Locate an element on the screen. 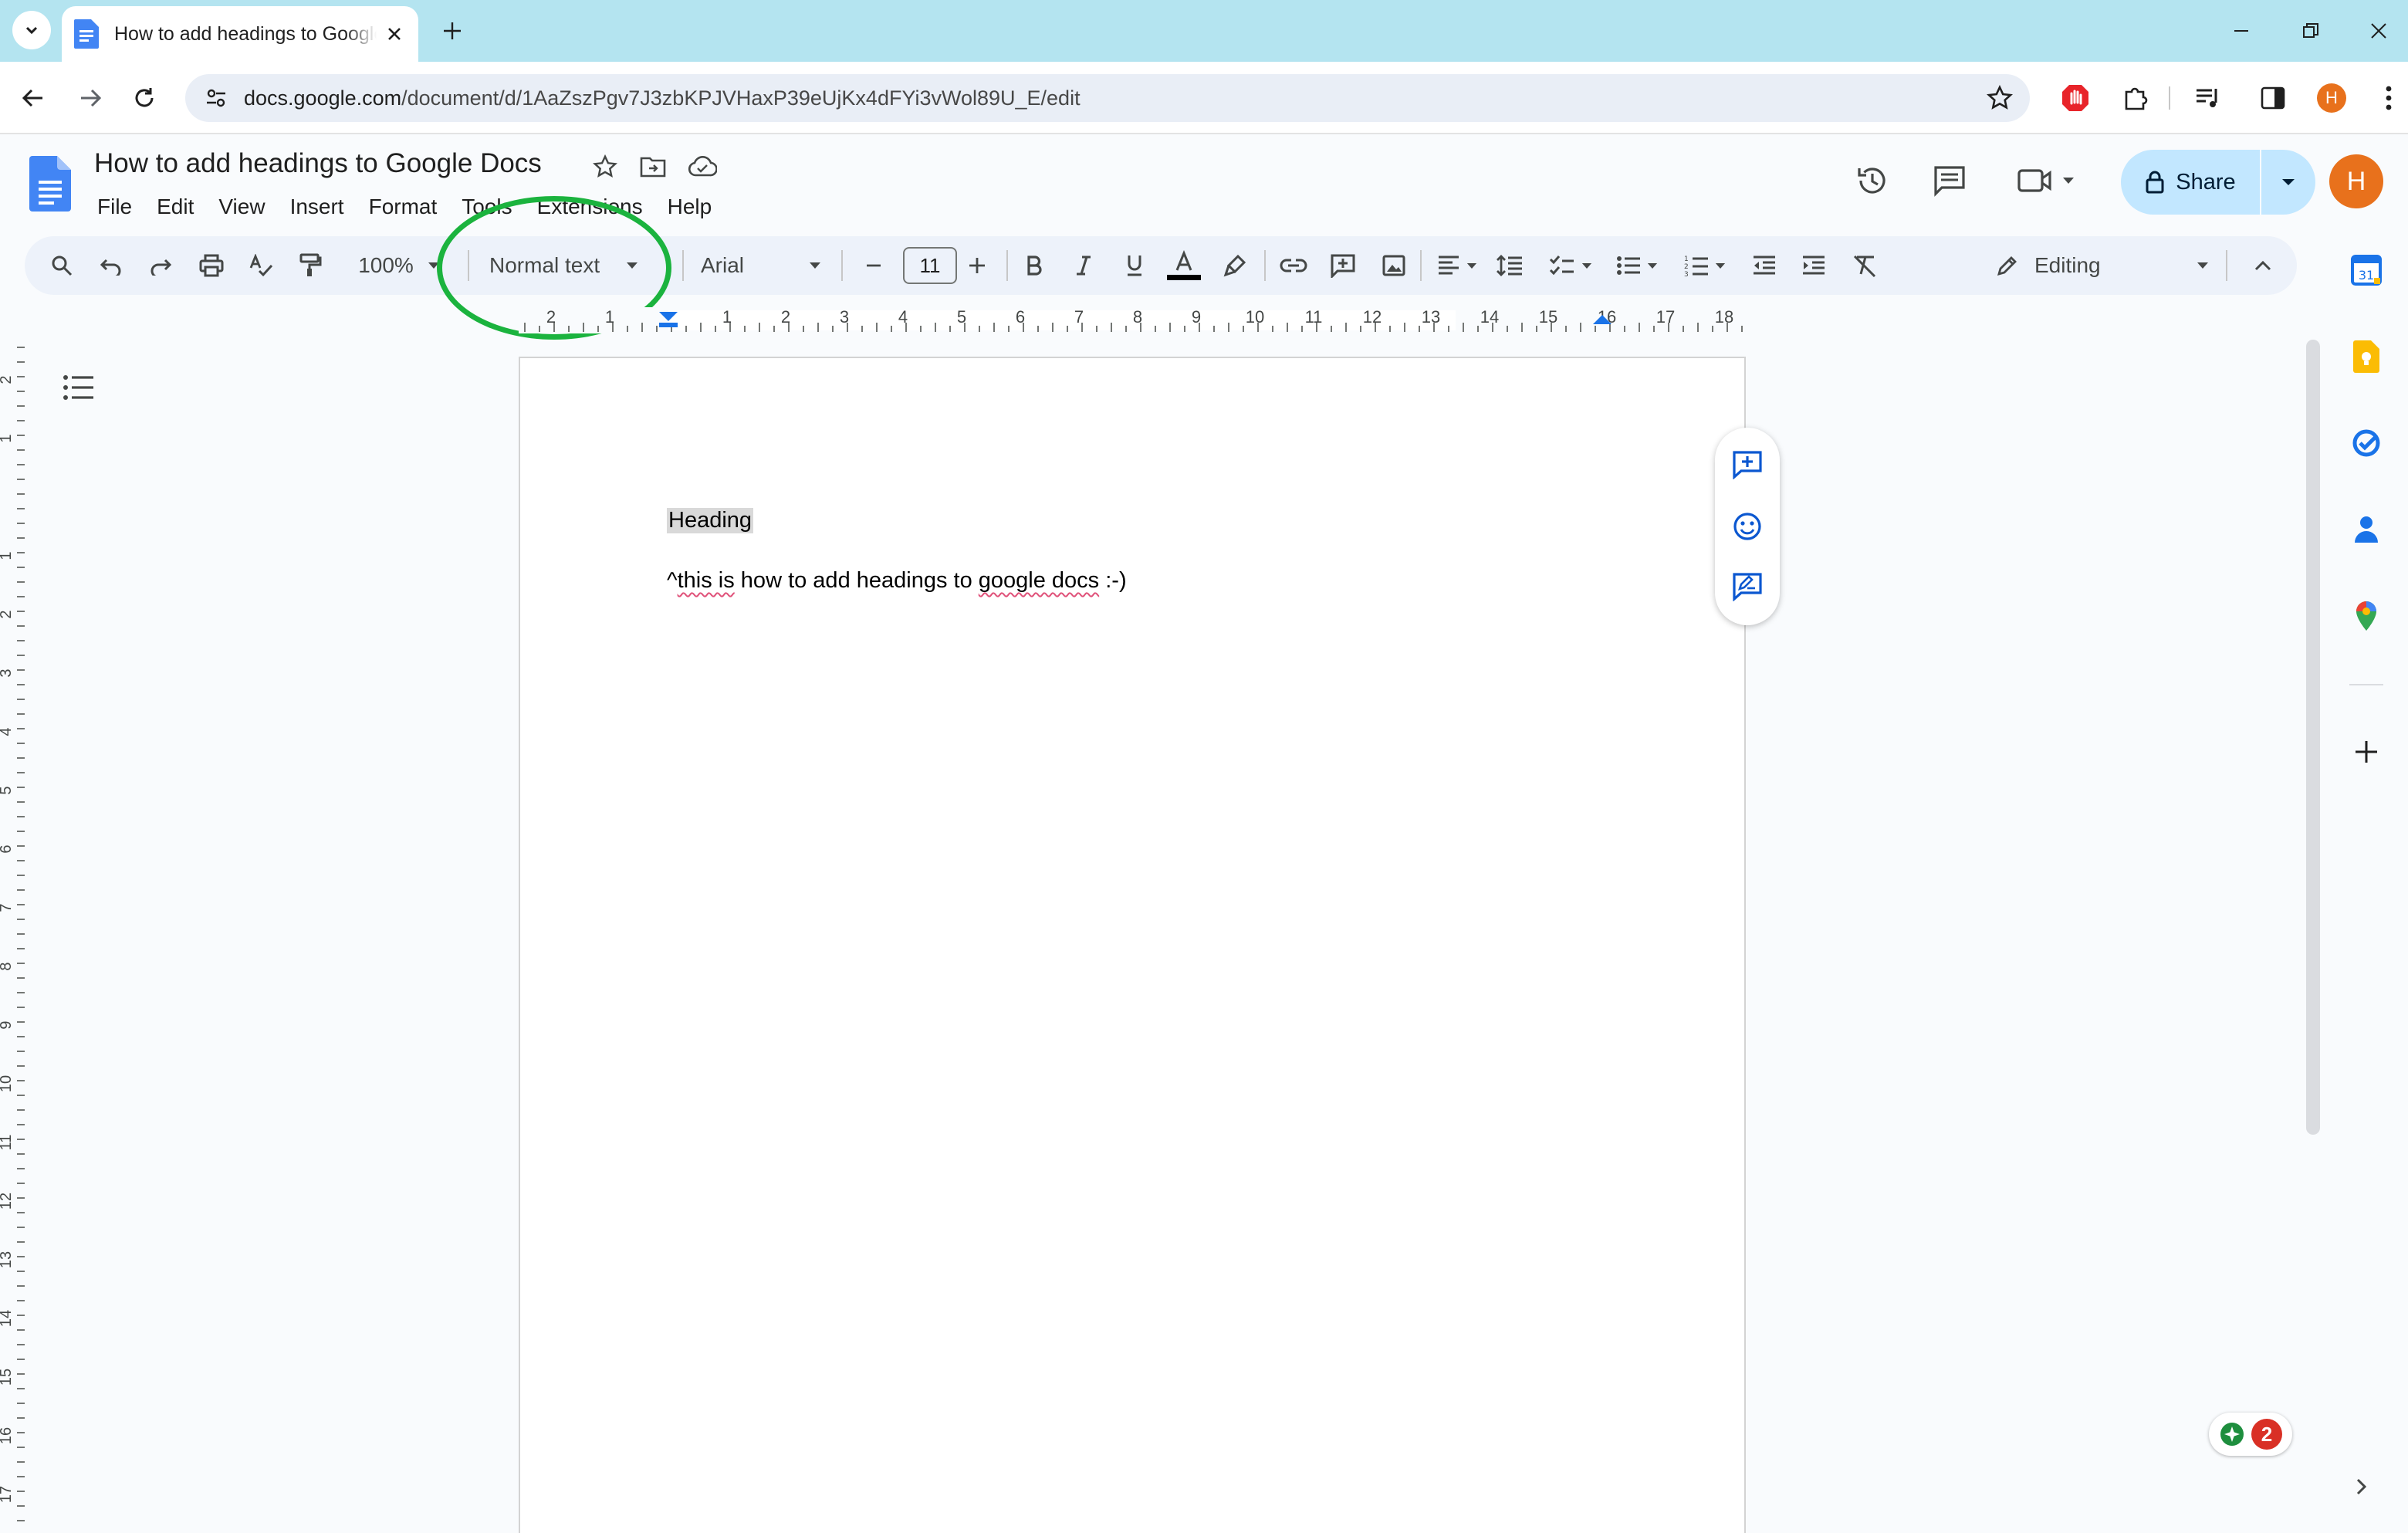  bulleted-list-select is located at coordinates (1637, 265).